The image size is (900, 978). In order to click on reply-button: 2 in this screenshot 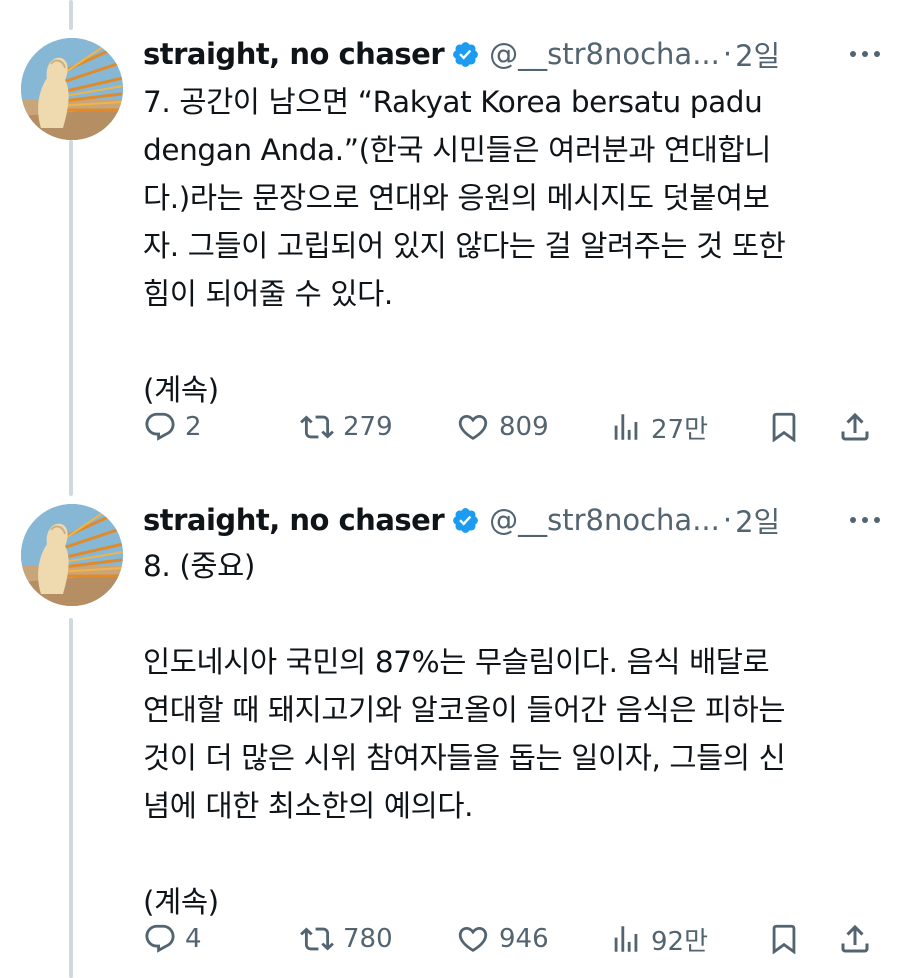, I will do `click(172, 427)`.